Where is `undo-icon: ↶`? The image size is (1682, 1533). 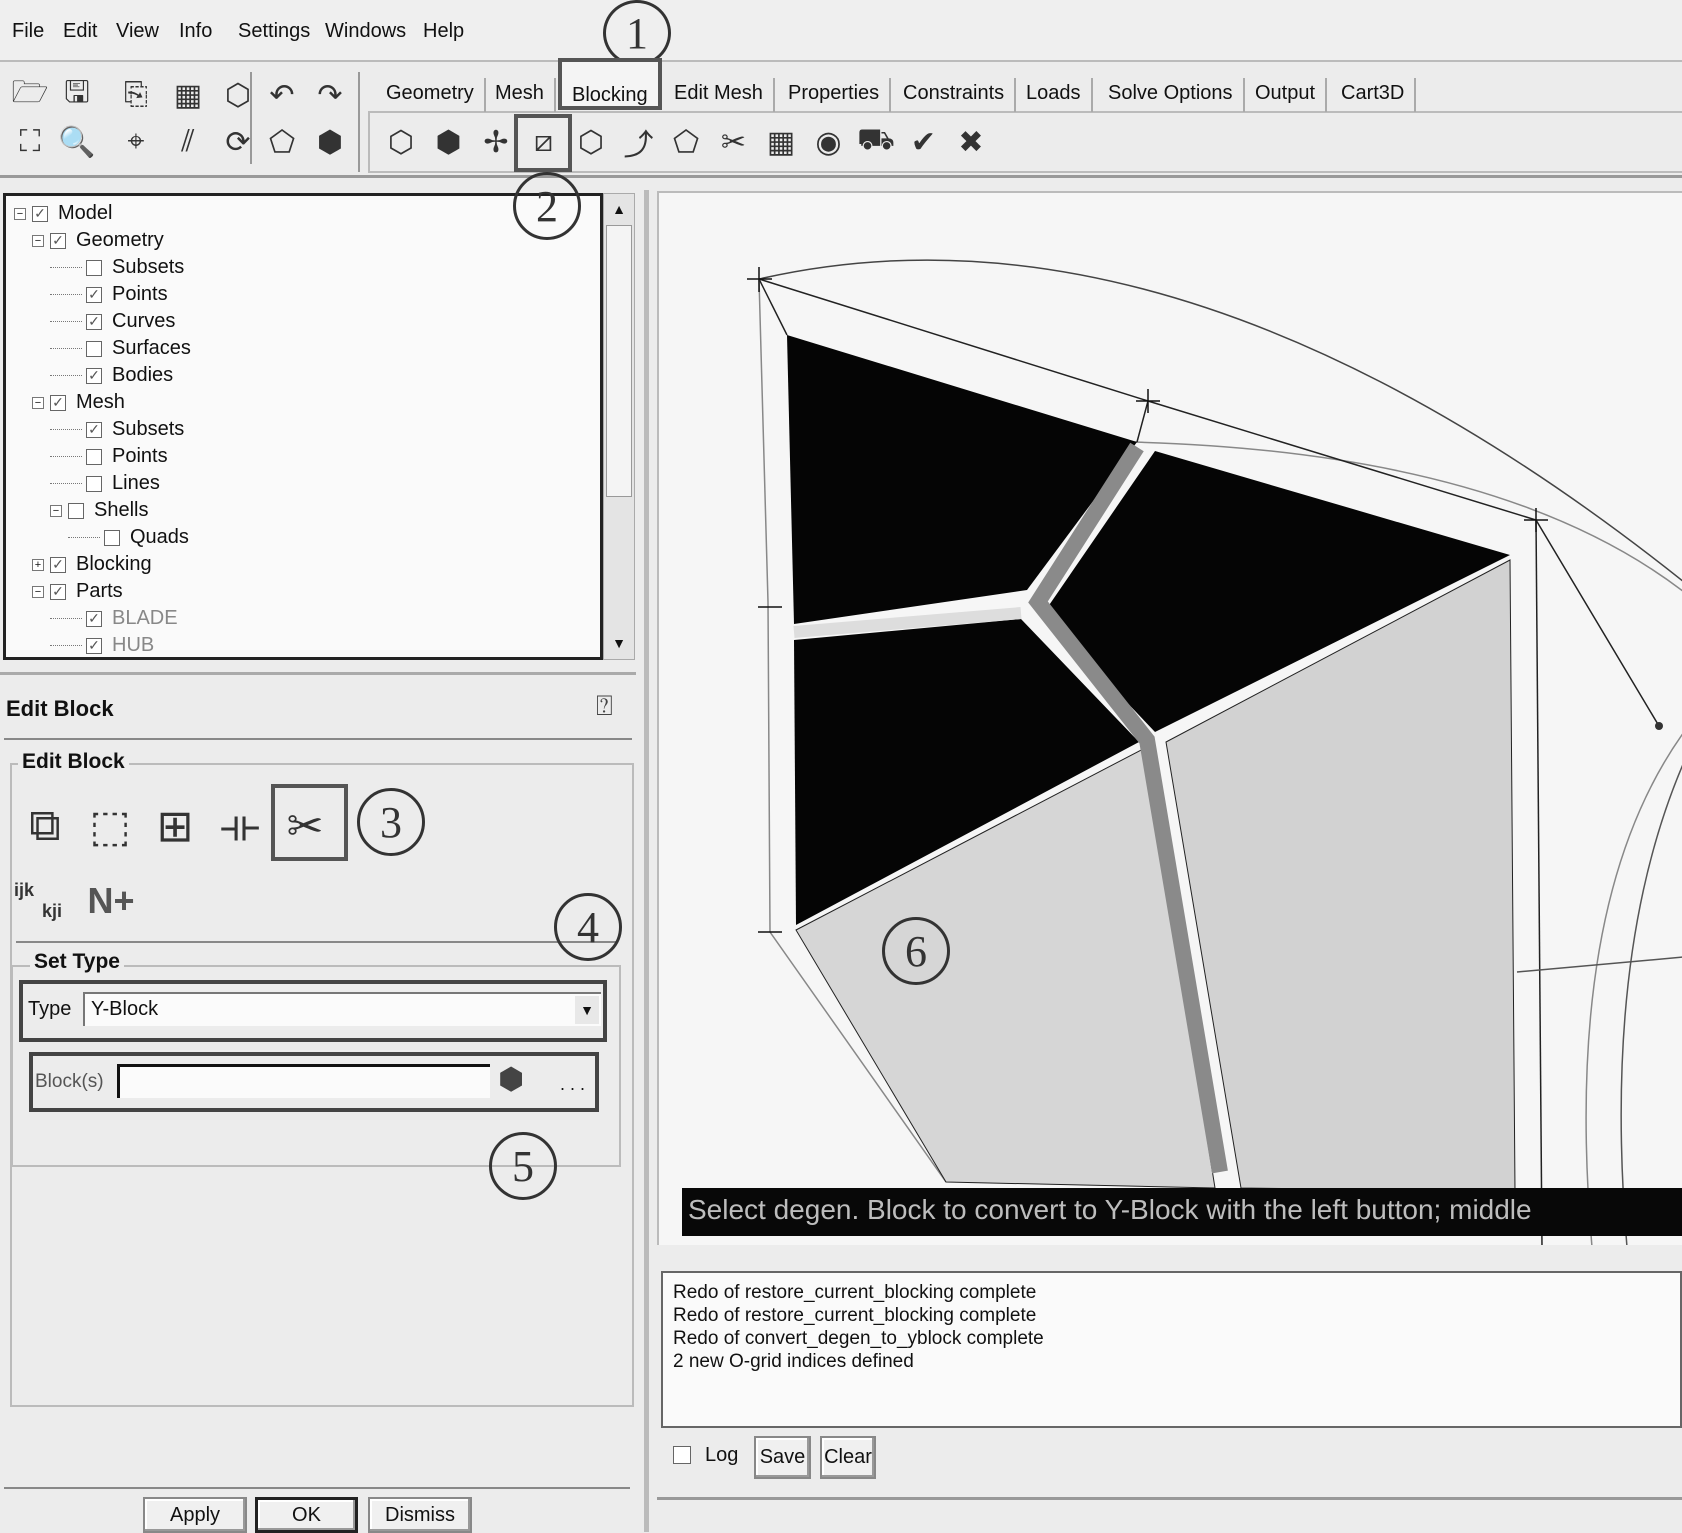
undo-icon: ↶ is located at coordinates (282, 95).